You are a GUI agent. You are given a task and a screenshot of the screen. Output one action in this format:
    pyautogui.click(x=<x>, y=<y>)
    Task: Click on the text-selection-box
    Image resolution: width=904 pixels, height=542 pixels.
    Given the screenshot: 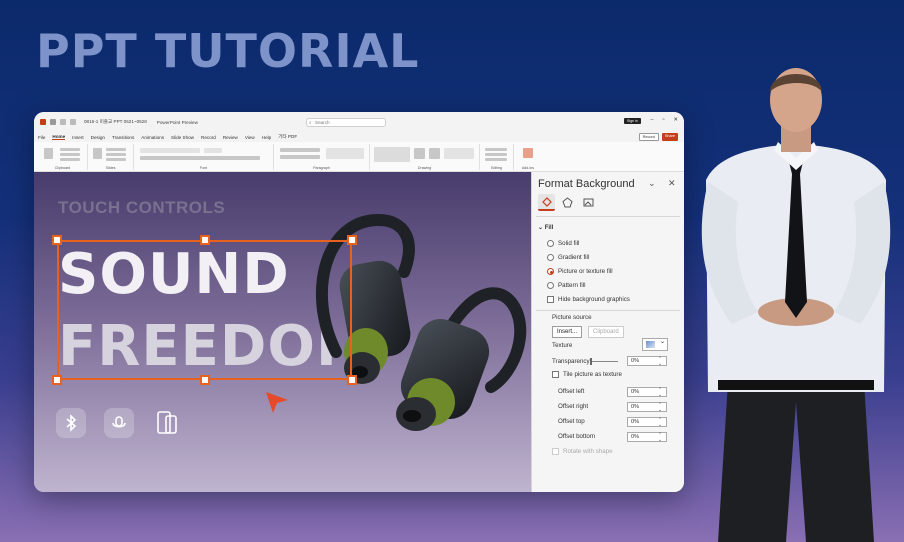 What is the action you would take?
    pyautogui.click(x=204, y=310)
    